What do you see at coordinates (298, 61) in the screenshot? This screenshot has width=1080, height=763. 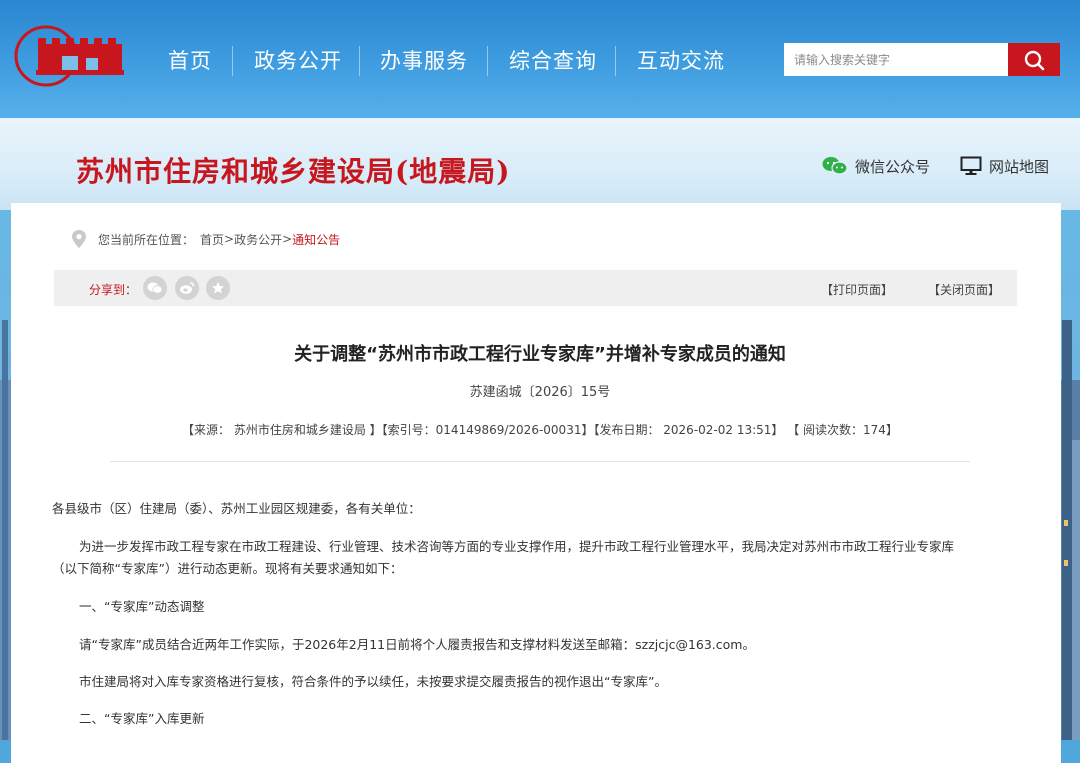 I see `nav-gov-affairs: 政务公开` at bounding box center [298, 61].